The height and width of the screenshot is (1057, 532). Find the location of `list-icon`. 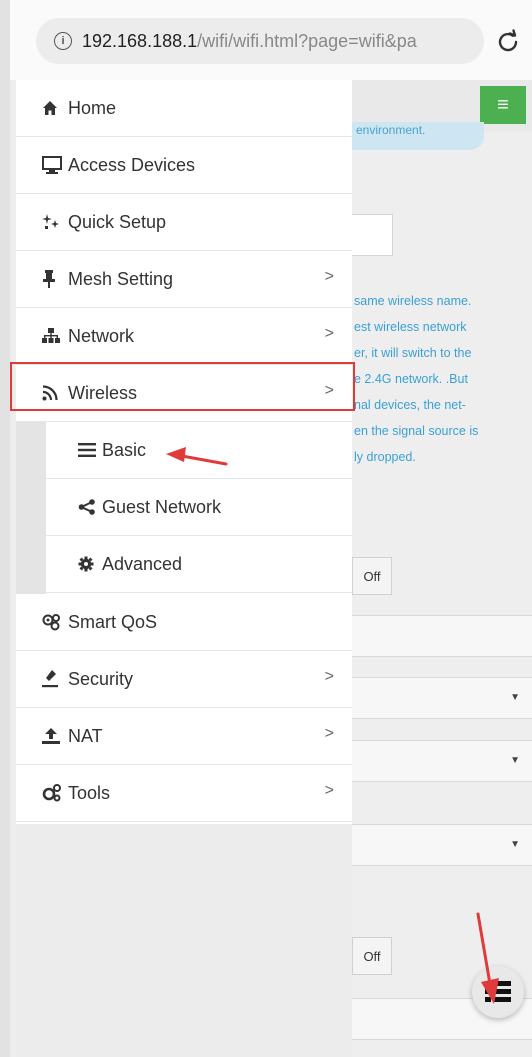

list-icon is located at coordinates (88, 450).